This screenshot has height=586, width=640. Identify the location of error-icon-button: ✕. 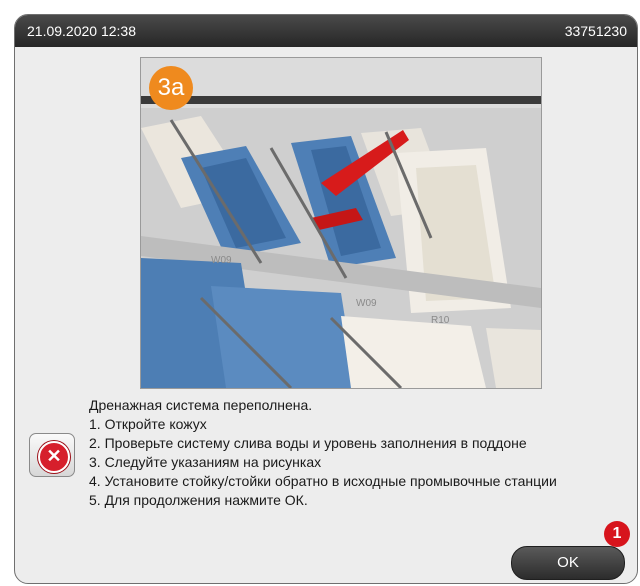
(52, 455).